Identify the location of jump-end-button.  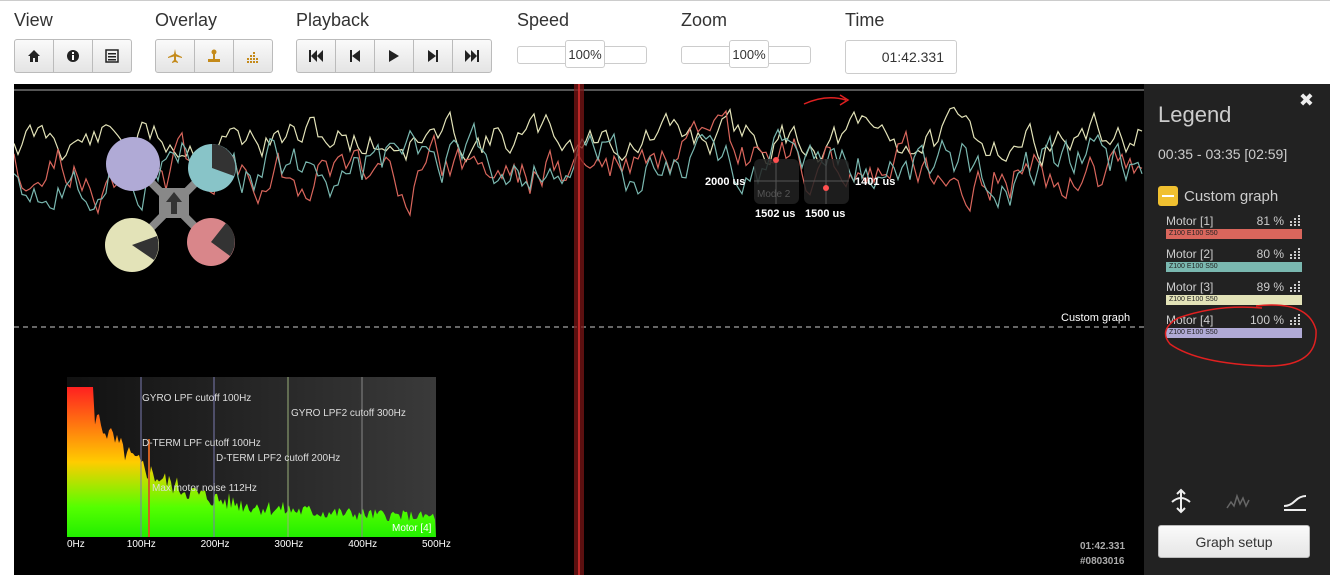
(472, 56).